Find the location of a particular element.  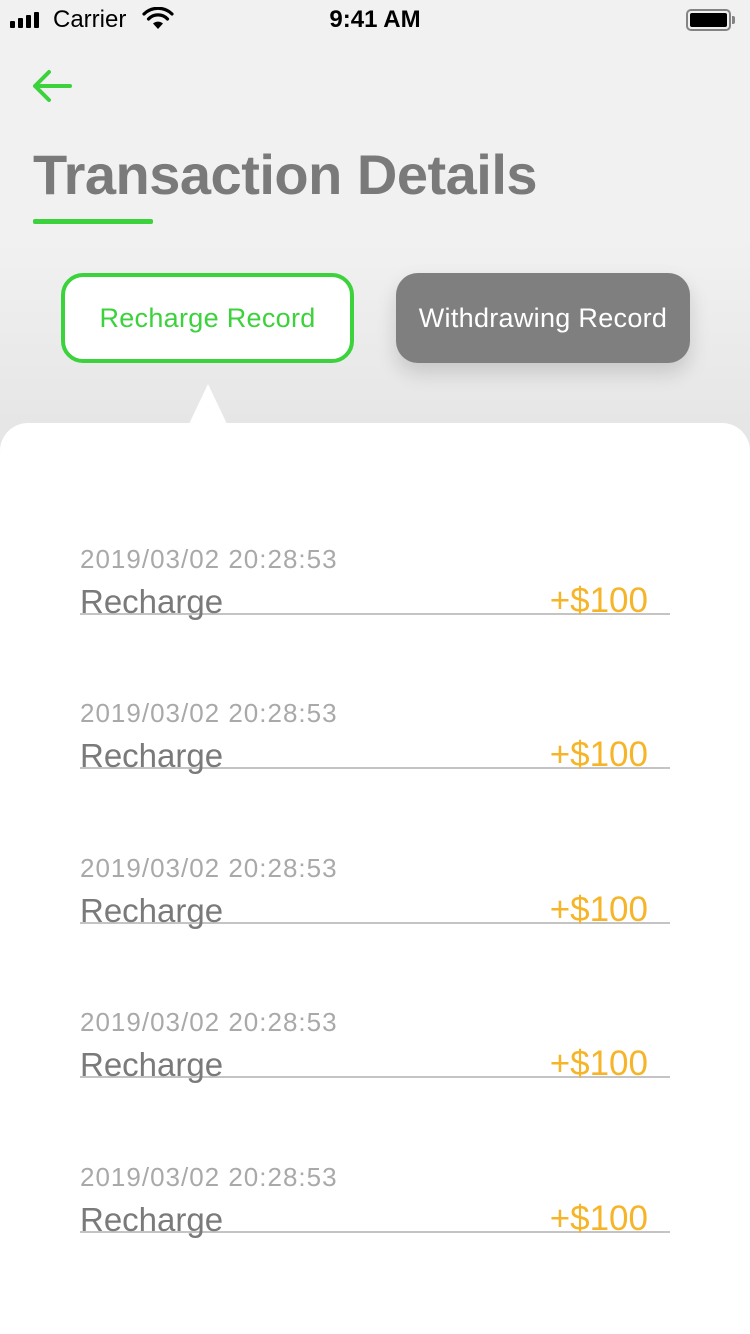

status-bar: Carrier 9:41 AM is located at coordinates (375, 20).